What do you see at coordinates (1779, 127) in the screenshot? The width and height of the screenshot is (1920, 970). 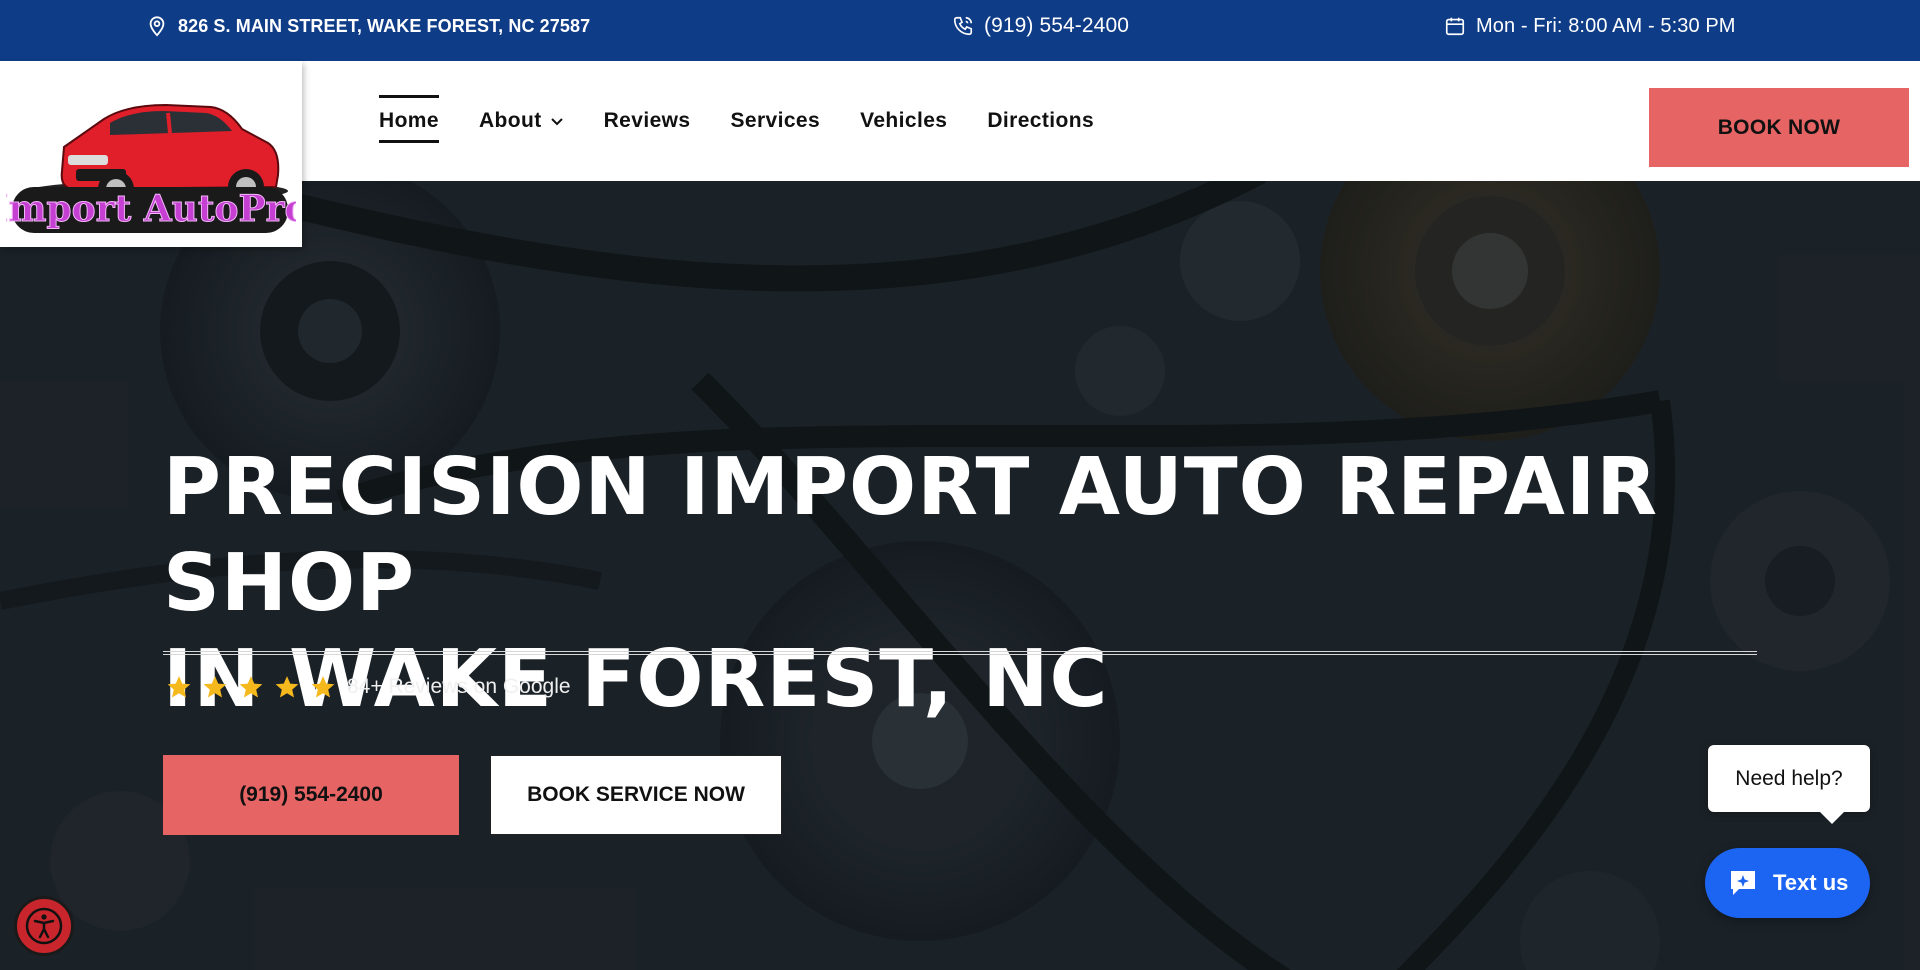 I see `book-now-button: BOOK NOW` at bounding box center [1779, 127].